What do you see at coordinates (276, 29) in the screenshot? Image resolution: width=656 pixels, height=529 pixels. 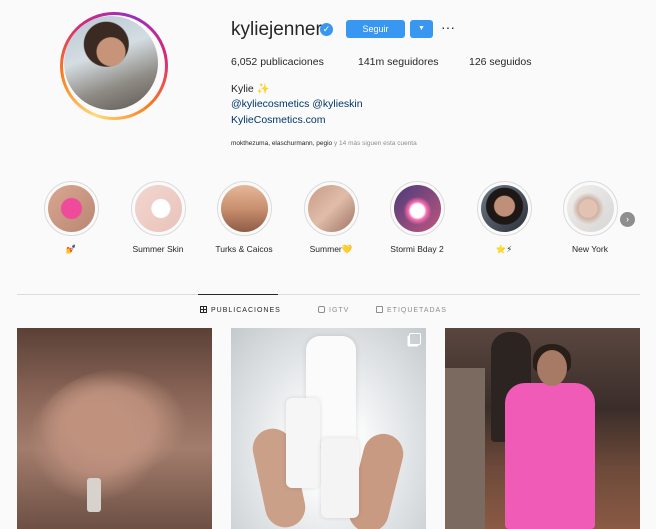 I see `profile-username: kyliejenner` at bounding box center [276, 29].